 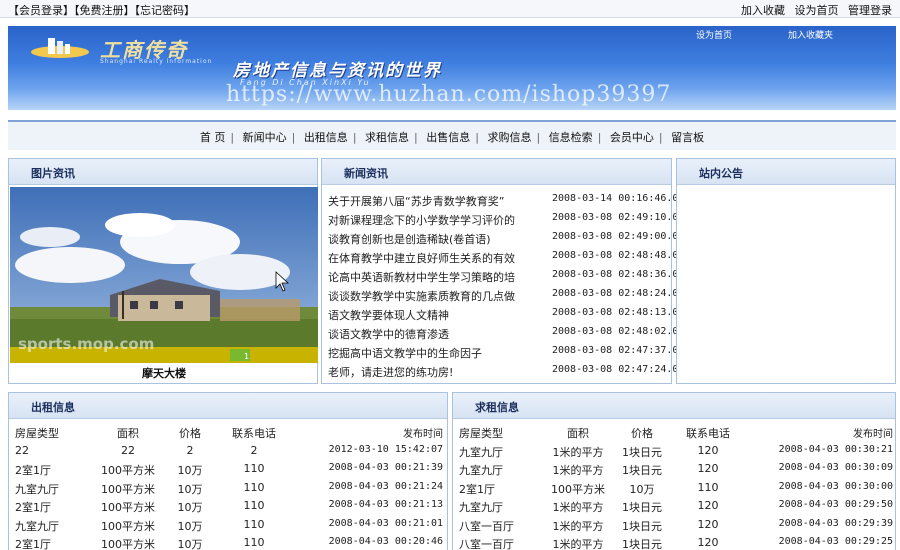 I want to click on panel-title: 图片资讯, so click(x=53, y=173).